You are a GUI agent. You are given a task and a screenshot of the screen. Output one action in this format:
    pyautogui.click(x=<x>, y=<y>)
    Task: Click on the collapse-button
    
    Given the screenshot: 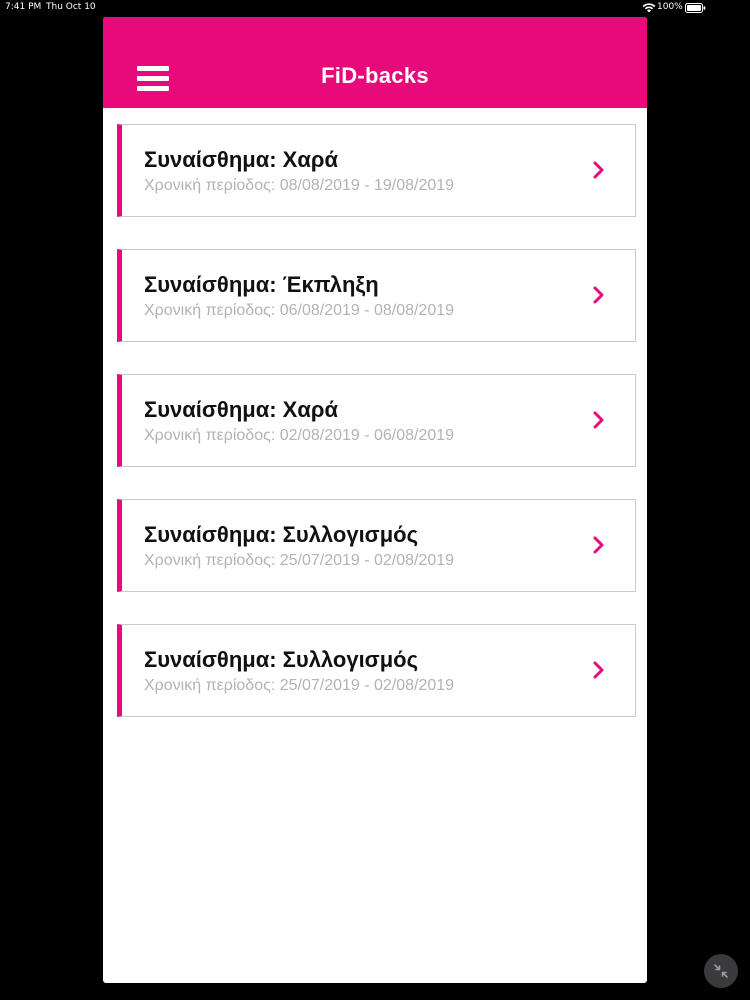 What is the action you would take?
    pyautogui.click(x=721, y=971)
    